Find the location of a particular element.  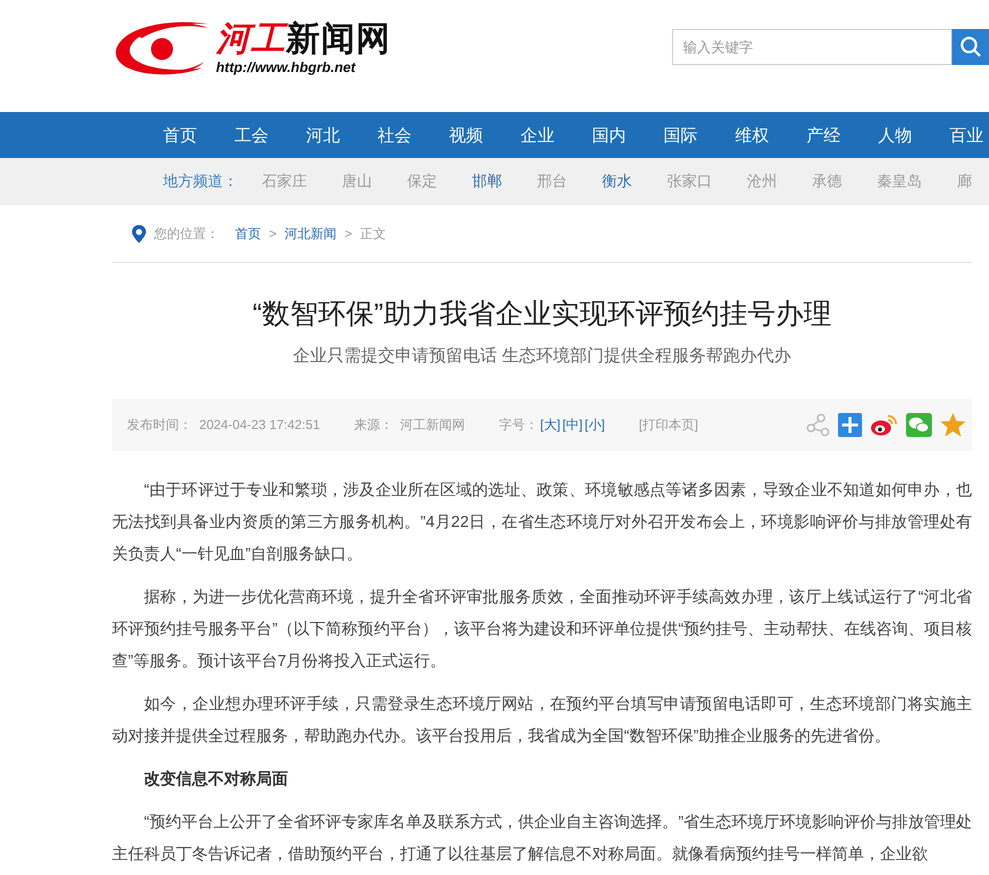

article-subtitle: 企业只需提交申请预留电话 生态环境部门提供全程服务帮跑办代办 is located at coordinates (542, 356).